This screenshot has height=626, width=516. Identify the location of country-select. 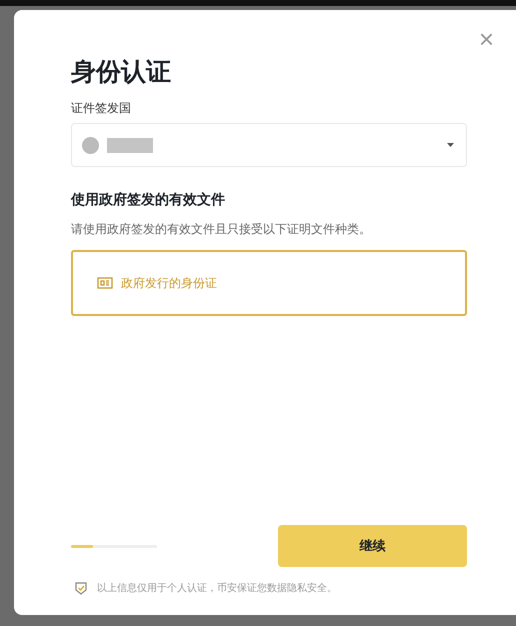
(269, 145).